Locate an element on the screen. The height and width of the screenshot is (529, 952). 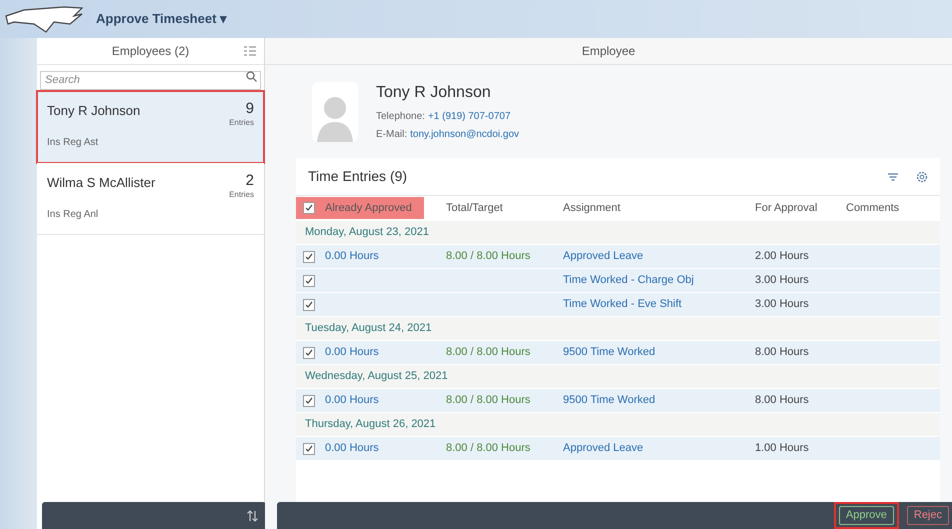
for-approval-cell: 2.00 Hours is located at coordinates (782, 256).